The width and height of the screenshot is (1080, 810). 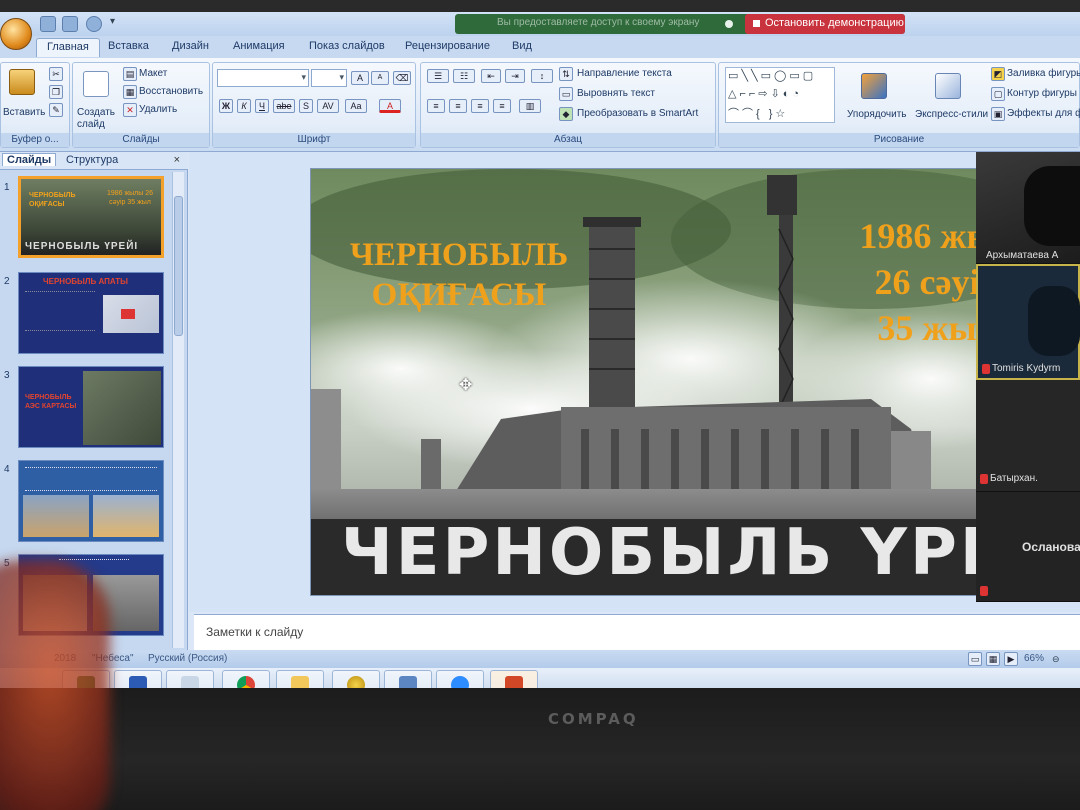 I want to click on change-case-button: Aa, so click(x=356, y=106).